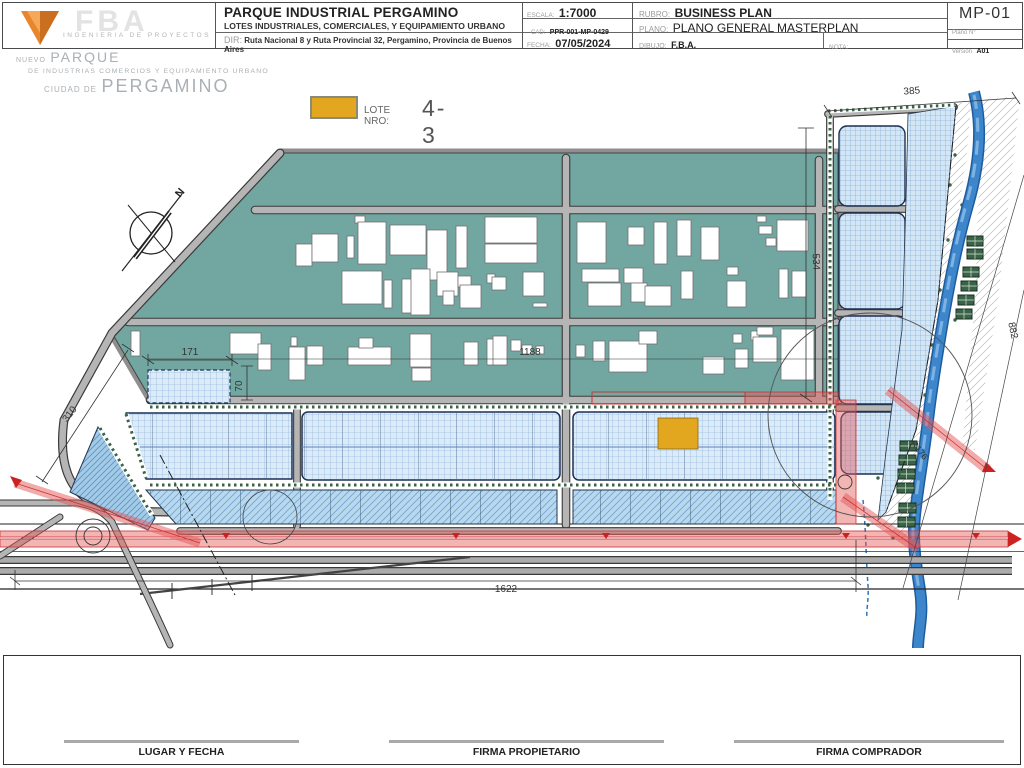 The image size is (1024, 768). I want to click on logo-cell: FBA INGENIERIA DE PROYECTOS, so click(109, 25).